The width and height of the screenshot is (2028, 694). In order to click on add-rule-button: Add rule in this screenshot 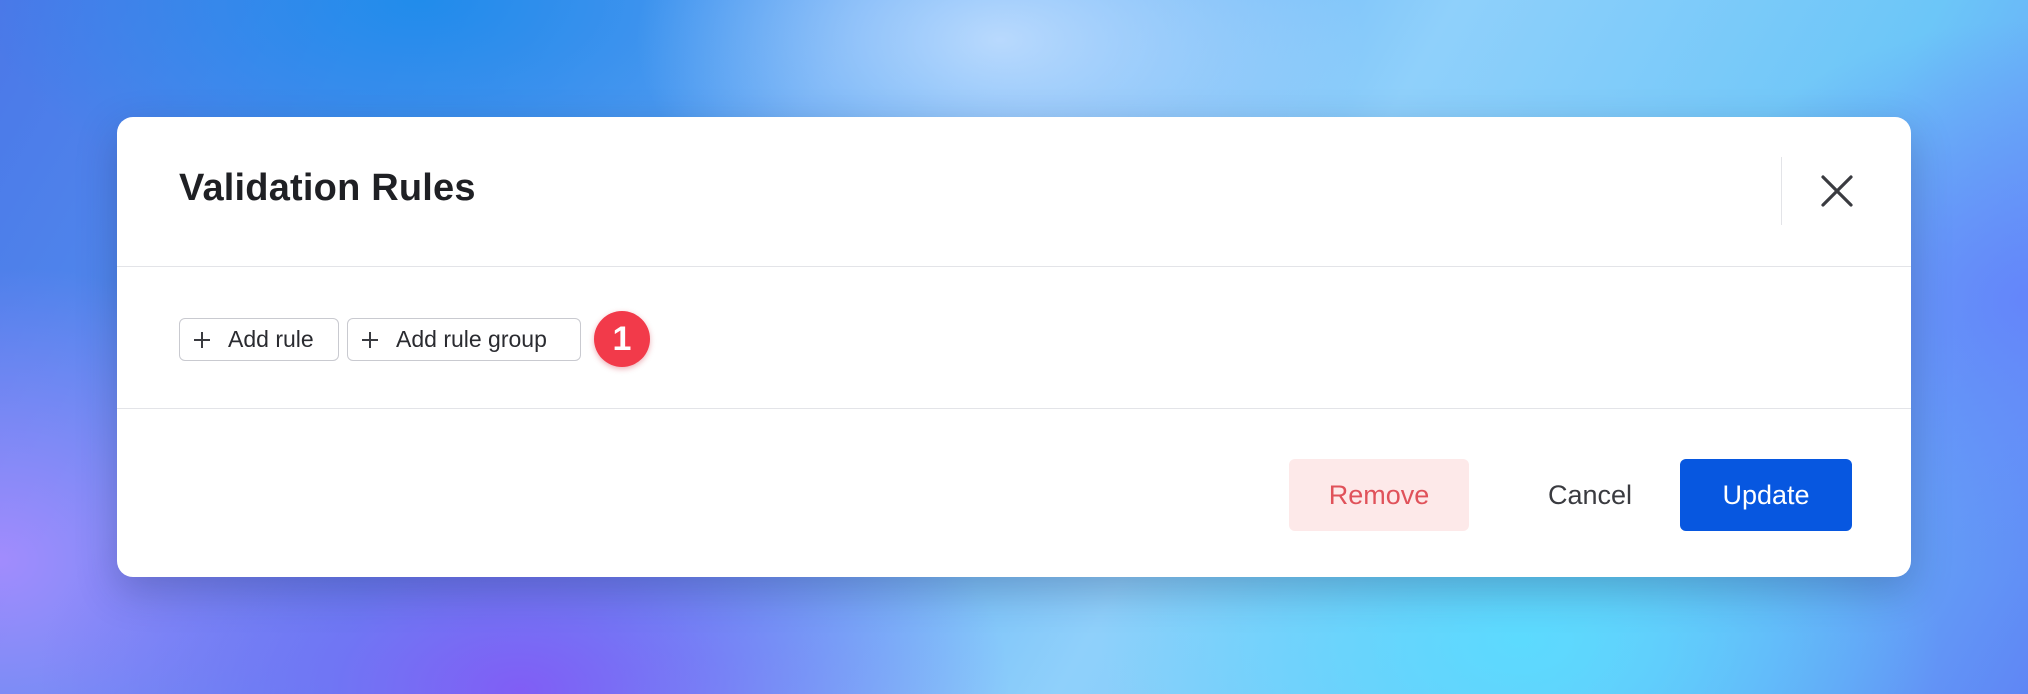, I will do `click(259, 339)`.